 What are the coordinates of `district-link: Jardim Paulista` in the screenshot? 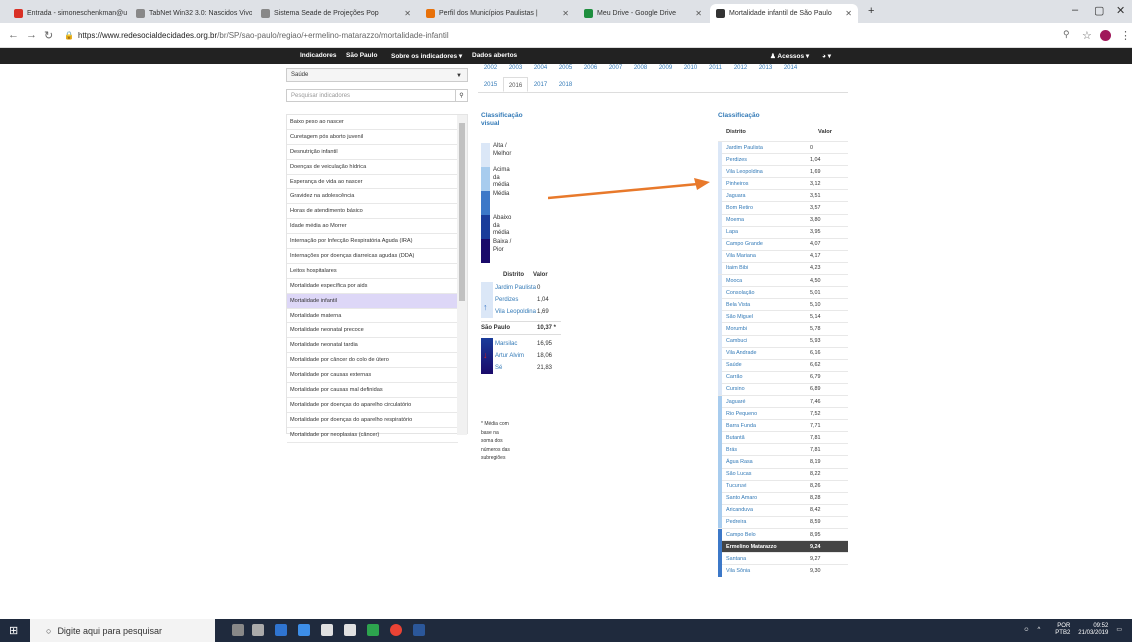 It's located at (515, 288).